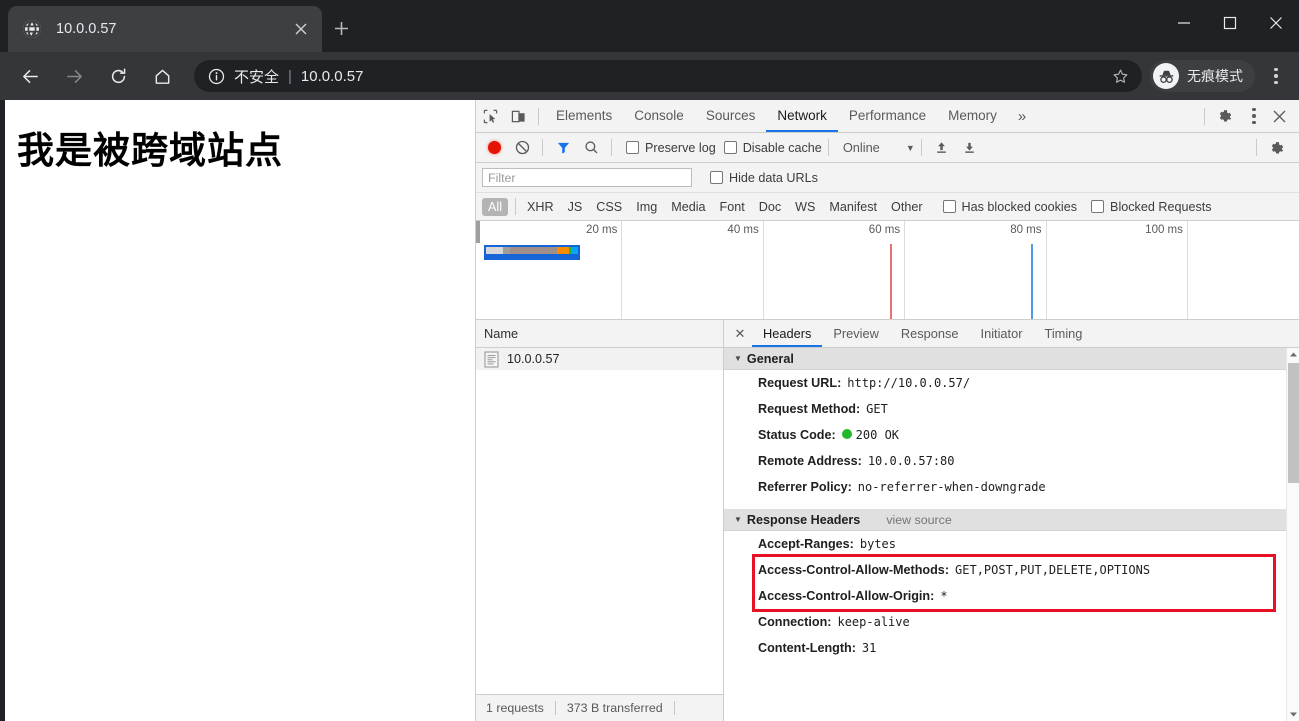 The height and width of the screenshot is (721, 1299). What do you see at coordinates (909, 383) in the screenshot?
I see `header-value: http://10.0.0.57/` at bounding box center [909, 383].